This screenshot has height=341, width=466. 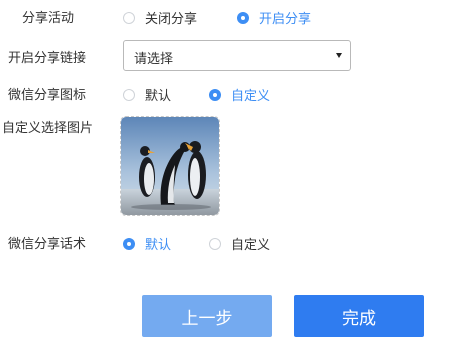 I want to click on dropdown-arrow-icon, so click(x=339, y=55).